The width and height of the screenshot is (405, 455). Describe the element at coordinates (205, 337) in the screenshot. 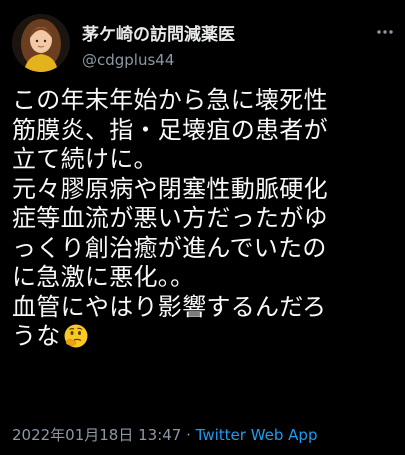

I see `tweet-text-line-last: うな` at that location.